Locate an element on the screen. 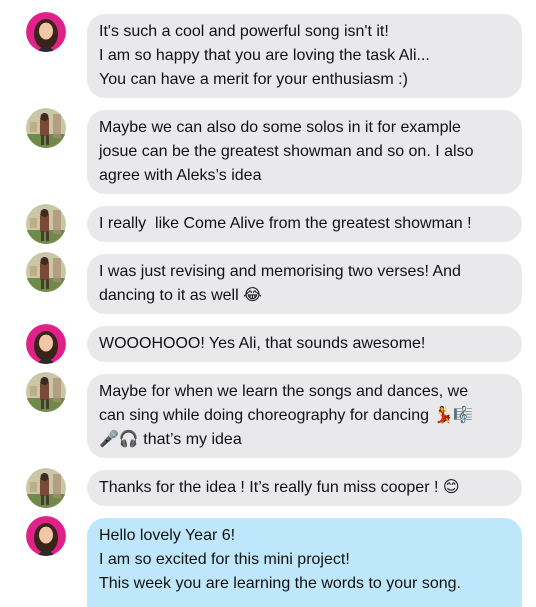  message-text: agree with Aleks’s idea is located at coordinates (180, 175).